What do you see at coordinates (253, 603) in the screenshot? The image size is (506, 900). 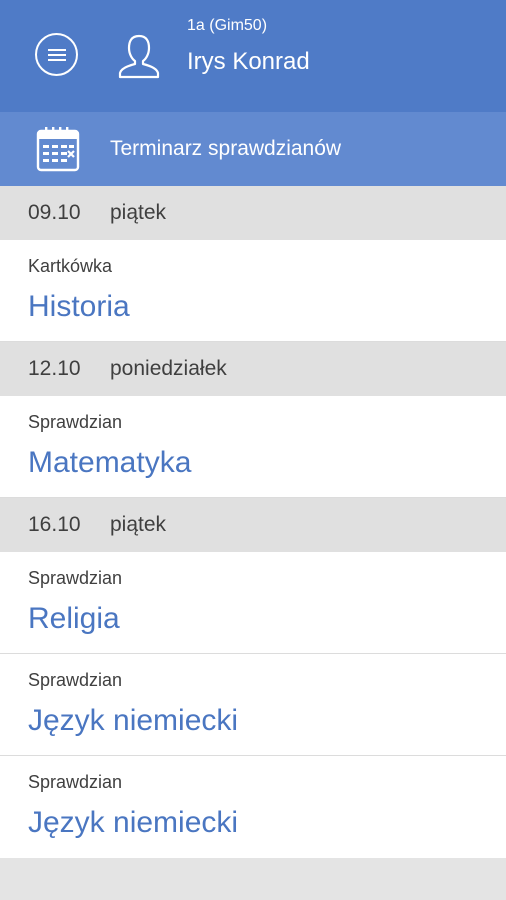 I see `exam-item: Sprawdzian Religia` at bounding box center [253, 603].